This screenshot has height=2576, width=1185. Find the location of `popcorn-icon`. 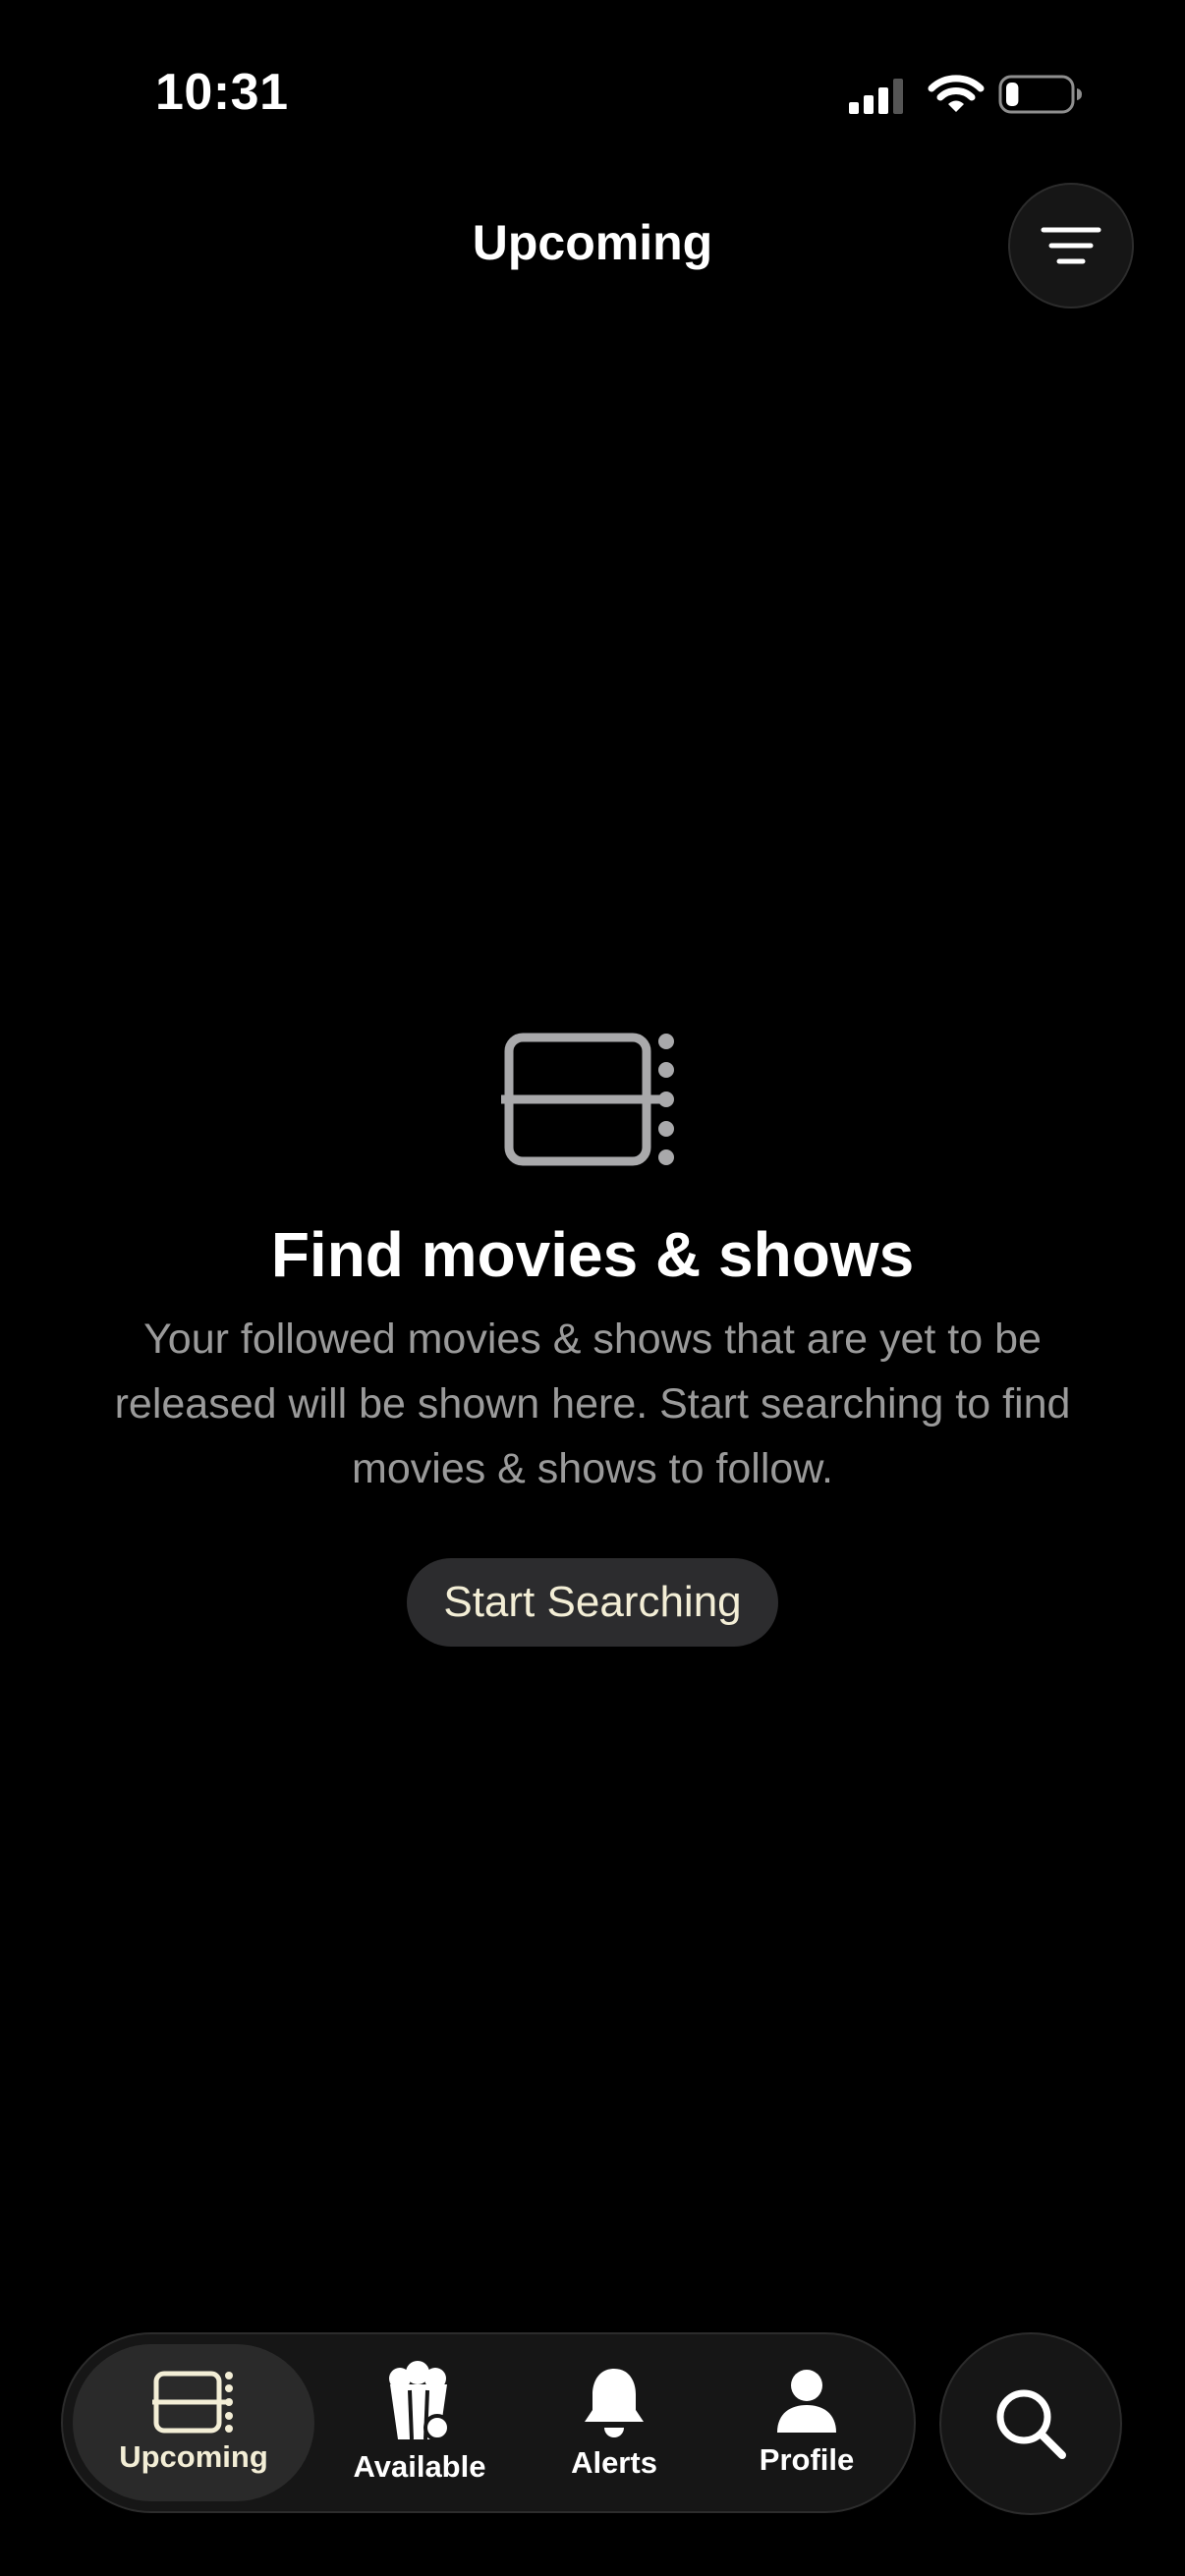

popcorn-icon is located at coordinates (420, 2401).